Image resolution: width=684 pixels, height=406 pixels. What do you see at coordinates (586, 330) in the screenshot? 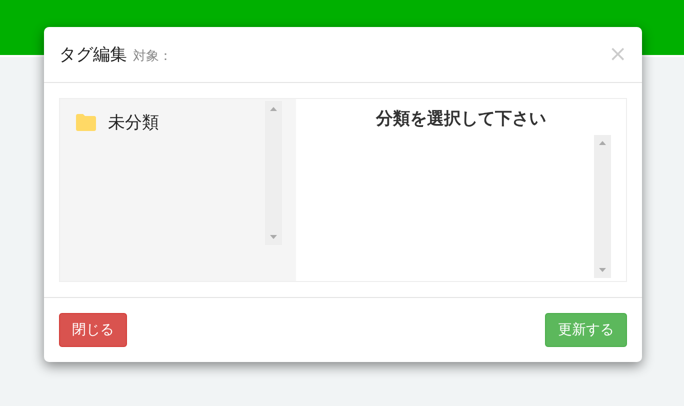
I see `update-button: 更新する` at bounding box center [586, 330].